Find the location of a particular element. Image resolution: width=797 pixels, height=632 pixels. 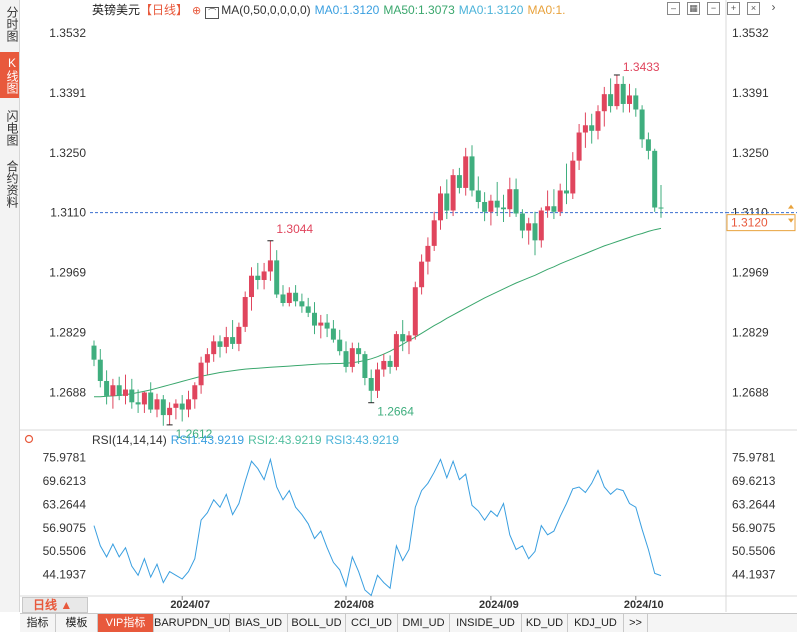

tab-inside: INSIDE_UD is located at coordinates (486, 623).